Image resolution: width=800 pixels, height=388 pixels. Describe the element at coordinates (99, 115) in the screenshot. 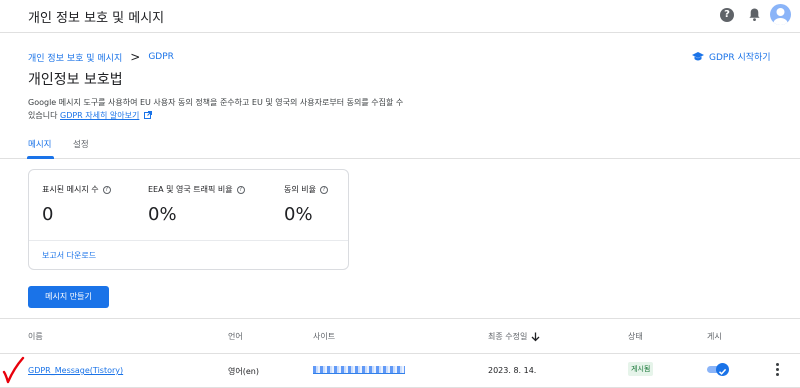

I see `learn-more-link: GDPR 자세히 알아보기` at that location.